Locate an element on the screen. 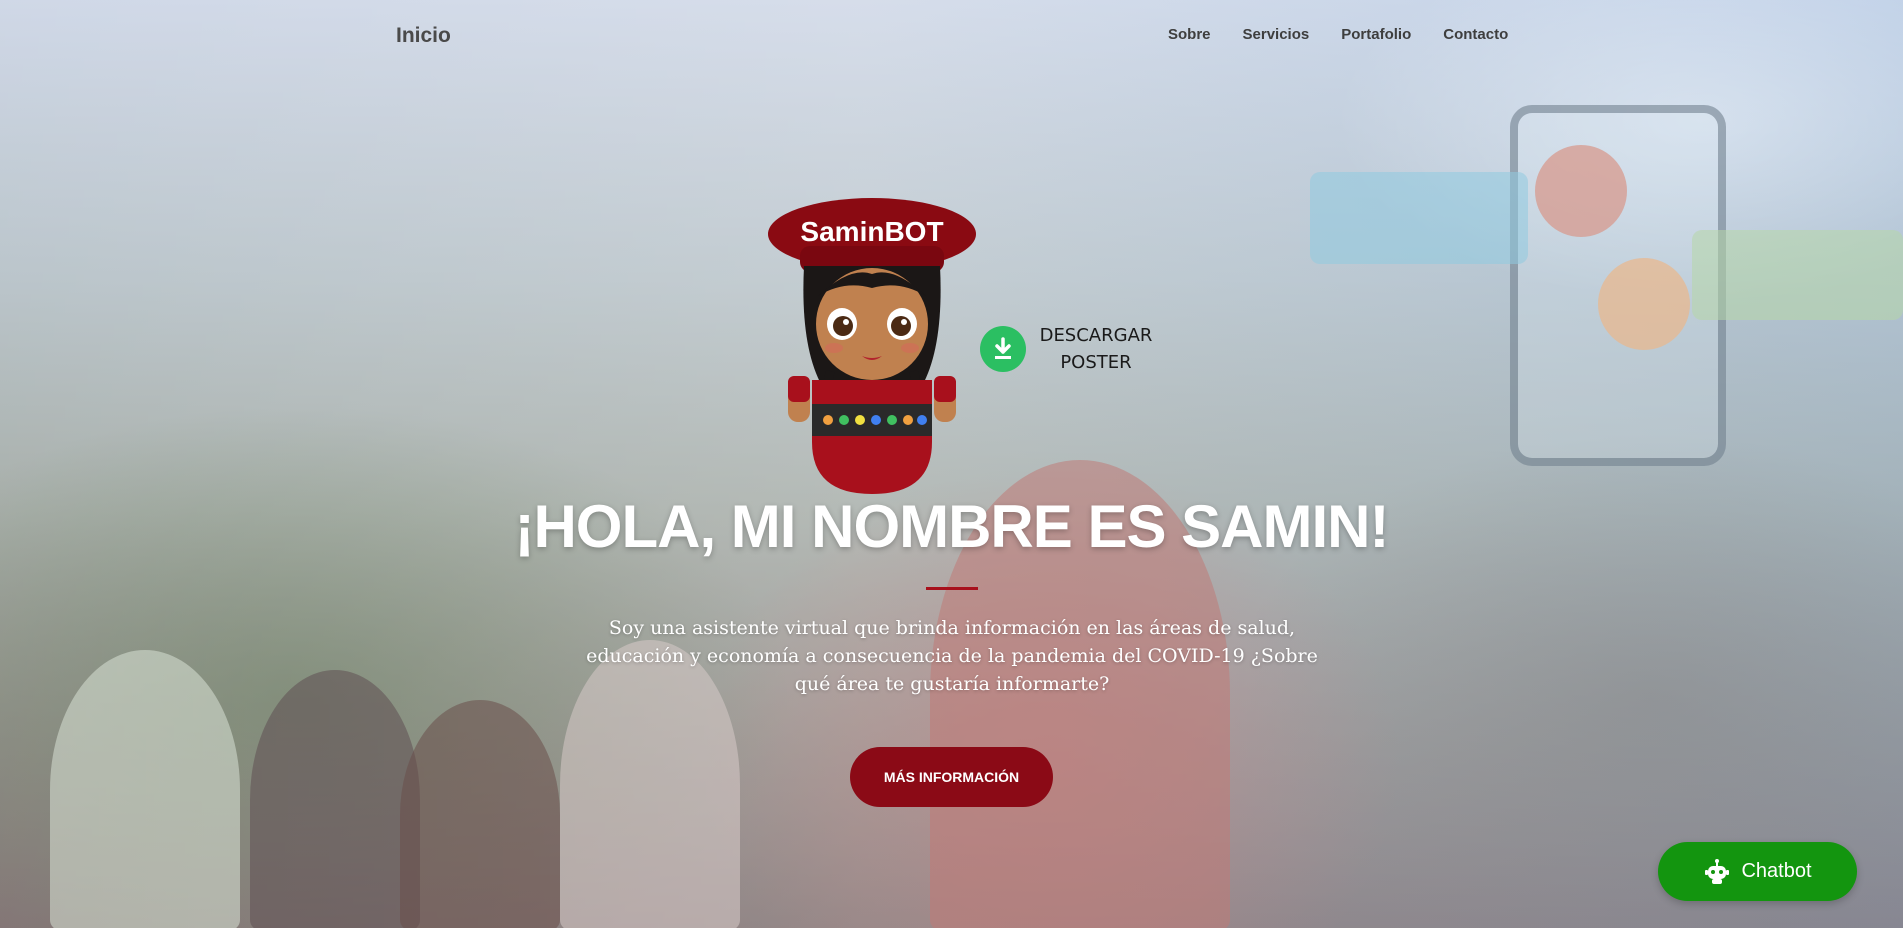 Image resolution: width=1903 pixels, height=928 pixels. nav-link-contacto: Contacto is located at coordinates (1475, 34).